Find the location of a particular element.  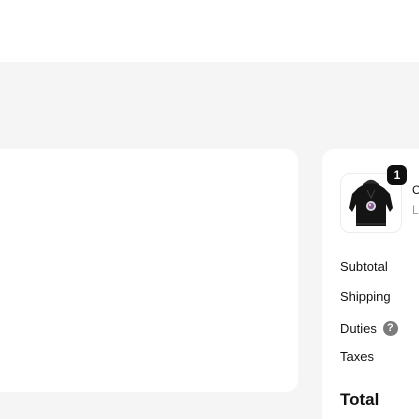

product-name: C is located at coordinates (415, 189).